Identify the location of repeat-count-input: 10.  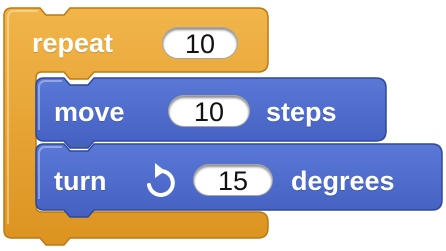
(200, 43).